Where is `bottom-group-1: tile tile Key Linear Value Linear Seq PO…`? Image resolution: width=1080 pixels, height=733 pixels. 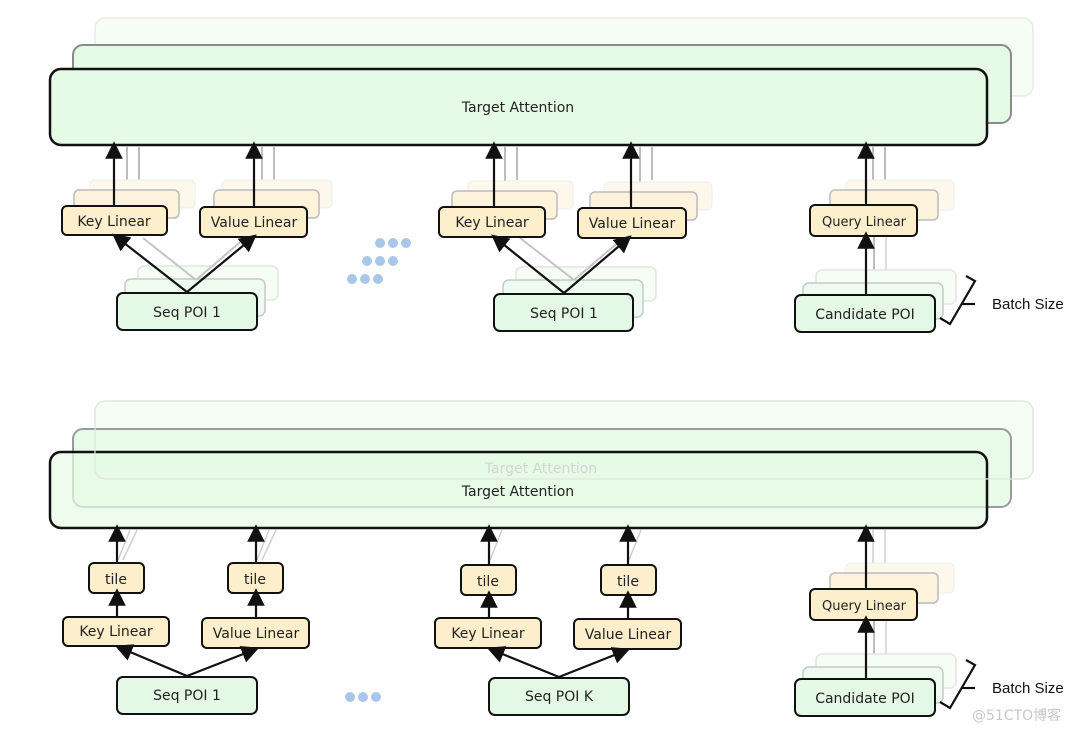
bottom-group-1: tile tile Key Linear Value Linear Seq PO… is located at coordinates (186, 619).